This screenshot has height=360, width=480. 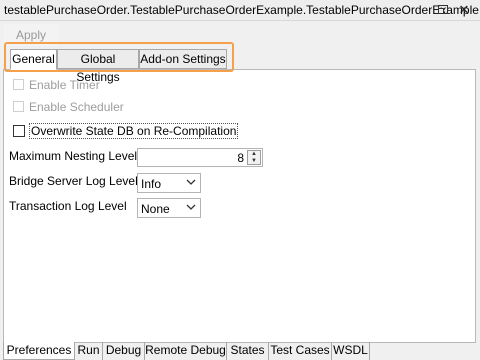 What do you see at coordinates (124, 351) in the screenshot?
I see `bottom-tab-debug: Debug` at bounding box center [124, 351].